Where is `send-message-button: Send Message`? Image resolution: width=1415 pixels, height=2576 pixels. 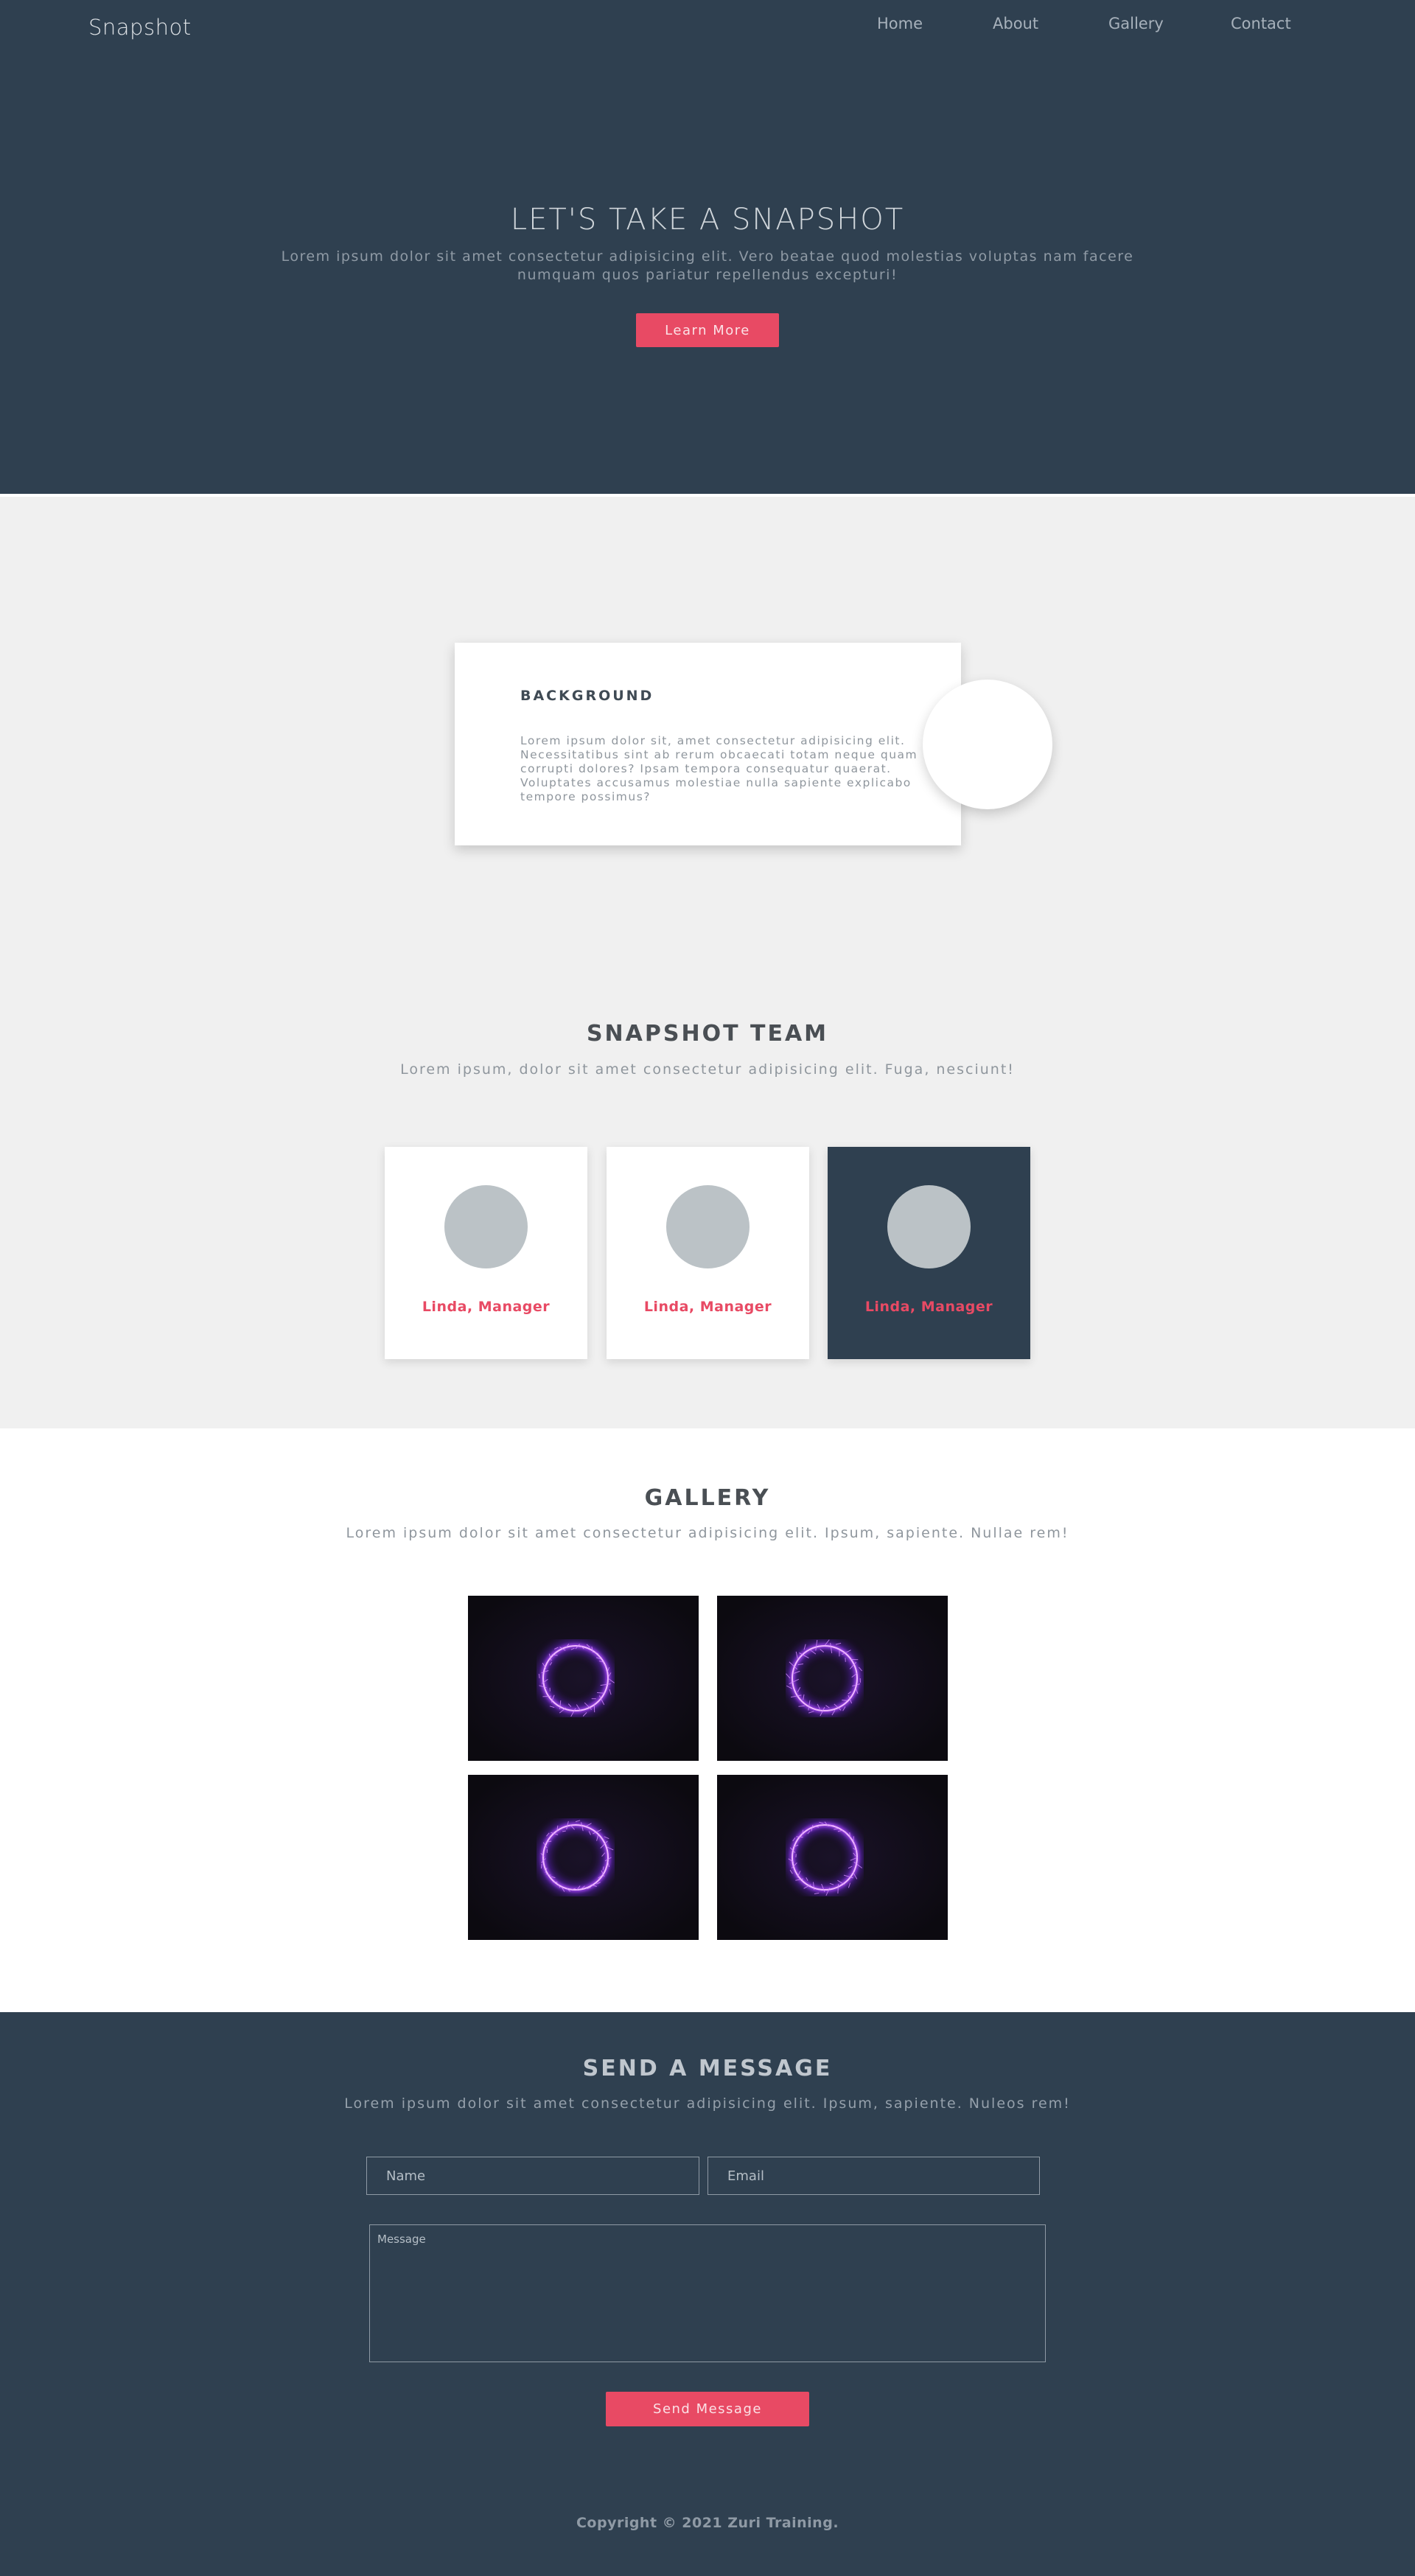 send-message-button: Send Message is located at coordinates (707, 2409).